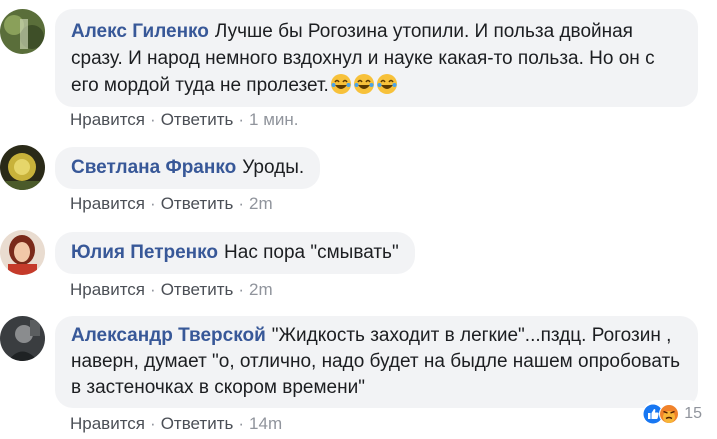  I want to click on angry-icon, so click(669, 414).